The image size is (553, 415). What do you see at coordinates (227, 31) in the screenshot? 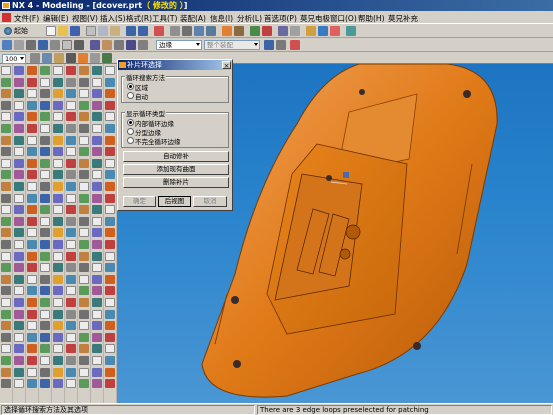
I see `shaded-view-icon` at bounding box center [227, 31].